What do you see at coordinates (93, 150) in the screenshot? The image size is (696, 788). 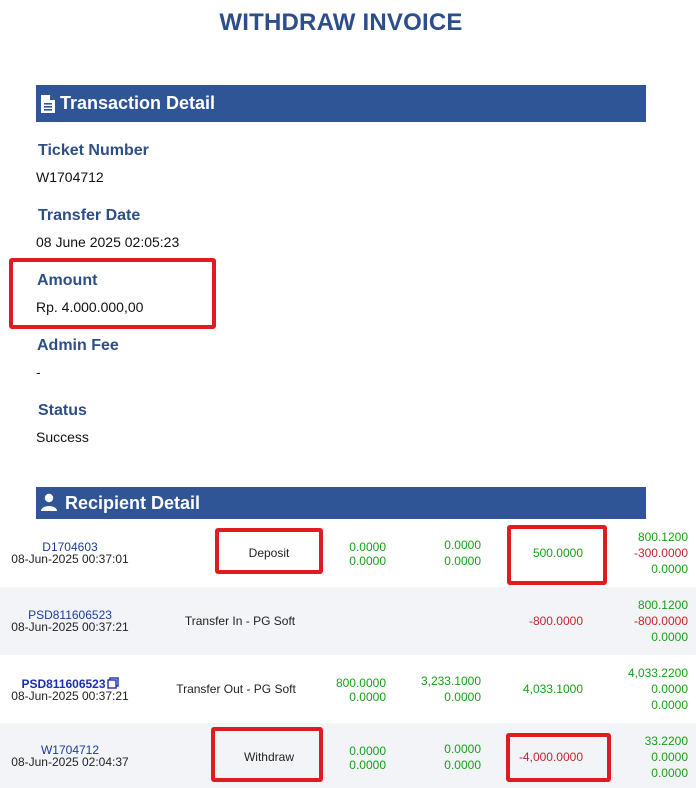 I see `ticket-number-label: Ticket Number` at bounding box center [93, 150].